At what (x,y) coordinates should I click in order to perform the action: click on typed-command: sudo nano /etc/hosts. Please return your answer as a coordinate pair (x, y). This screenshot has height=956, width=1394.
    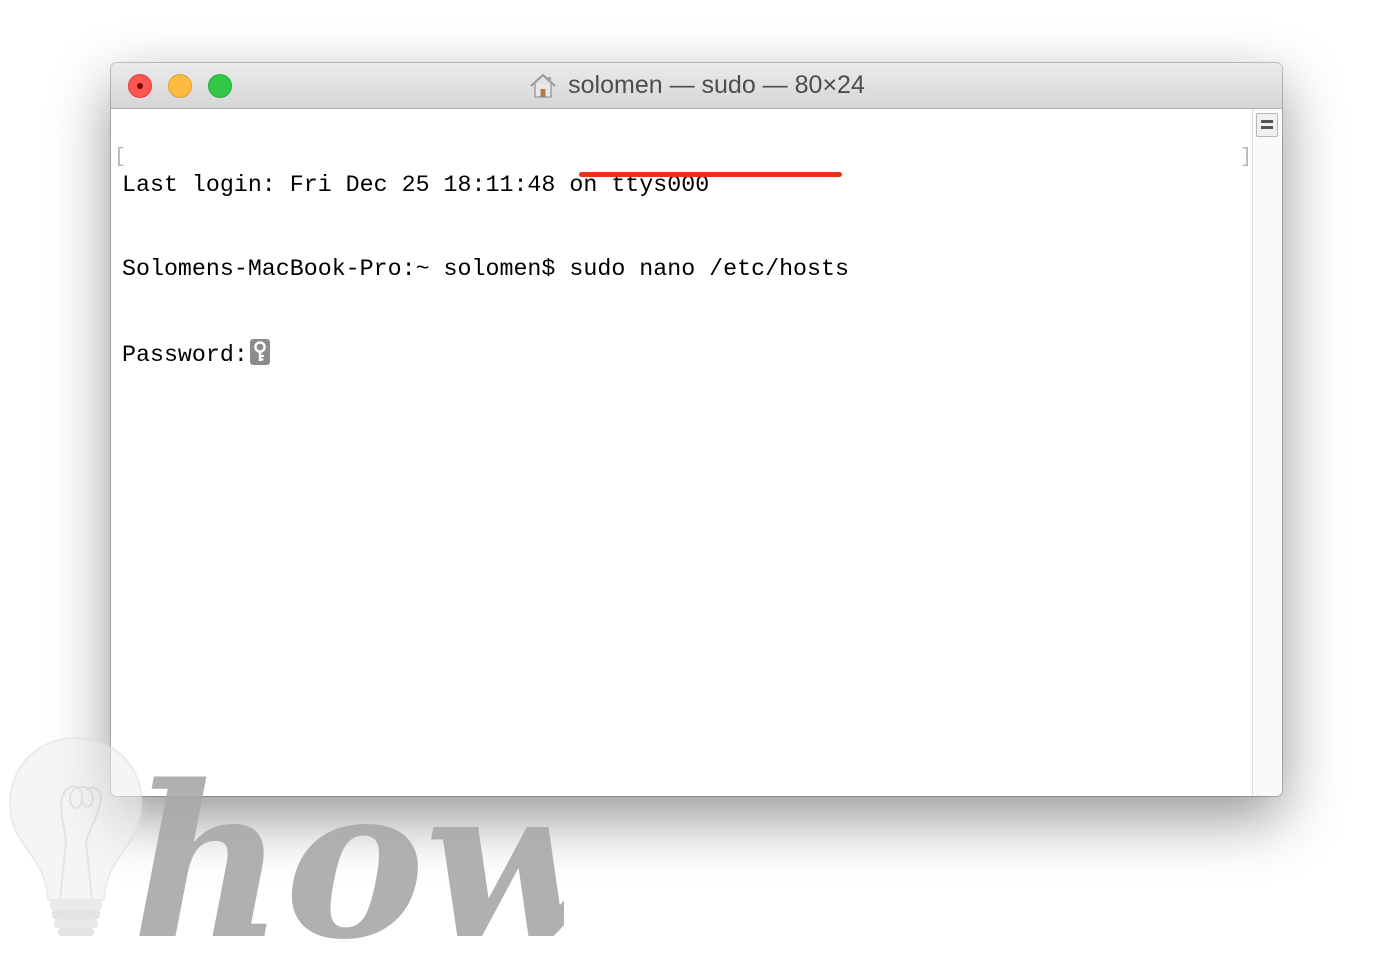
    Looking at the image, I should click on (709, 269).